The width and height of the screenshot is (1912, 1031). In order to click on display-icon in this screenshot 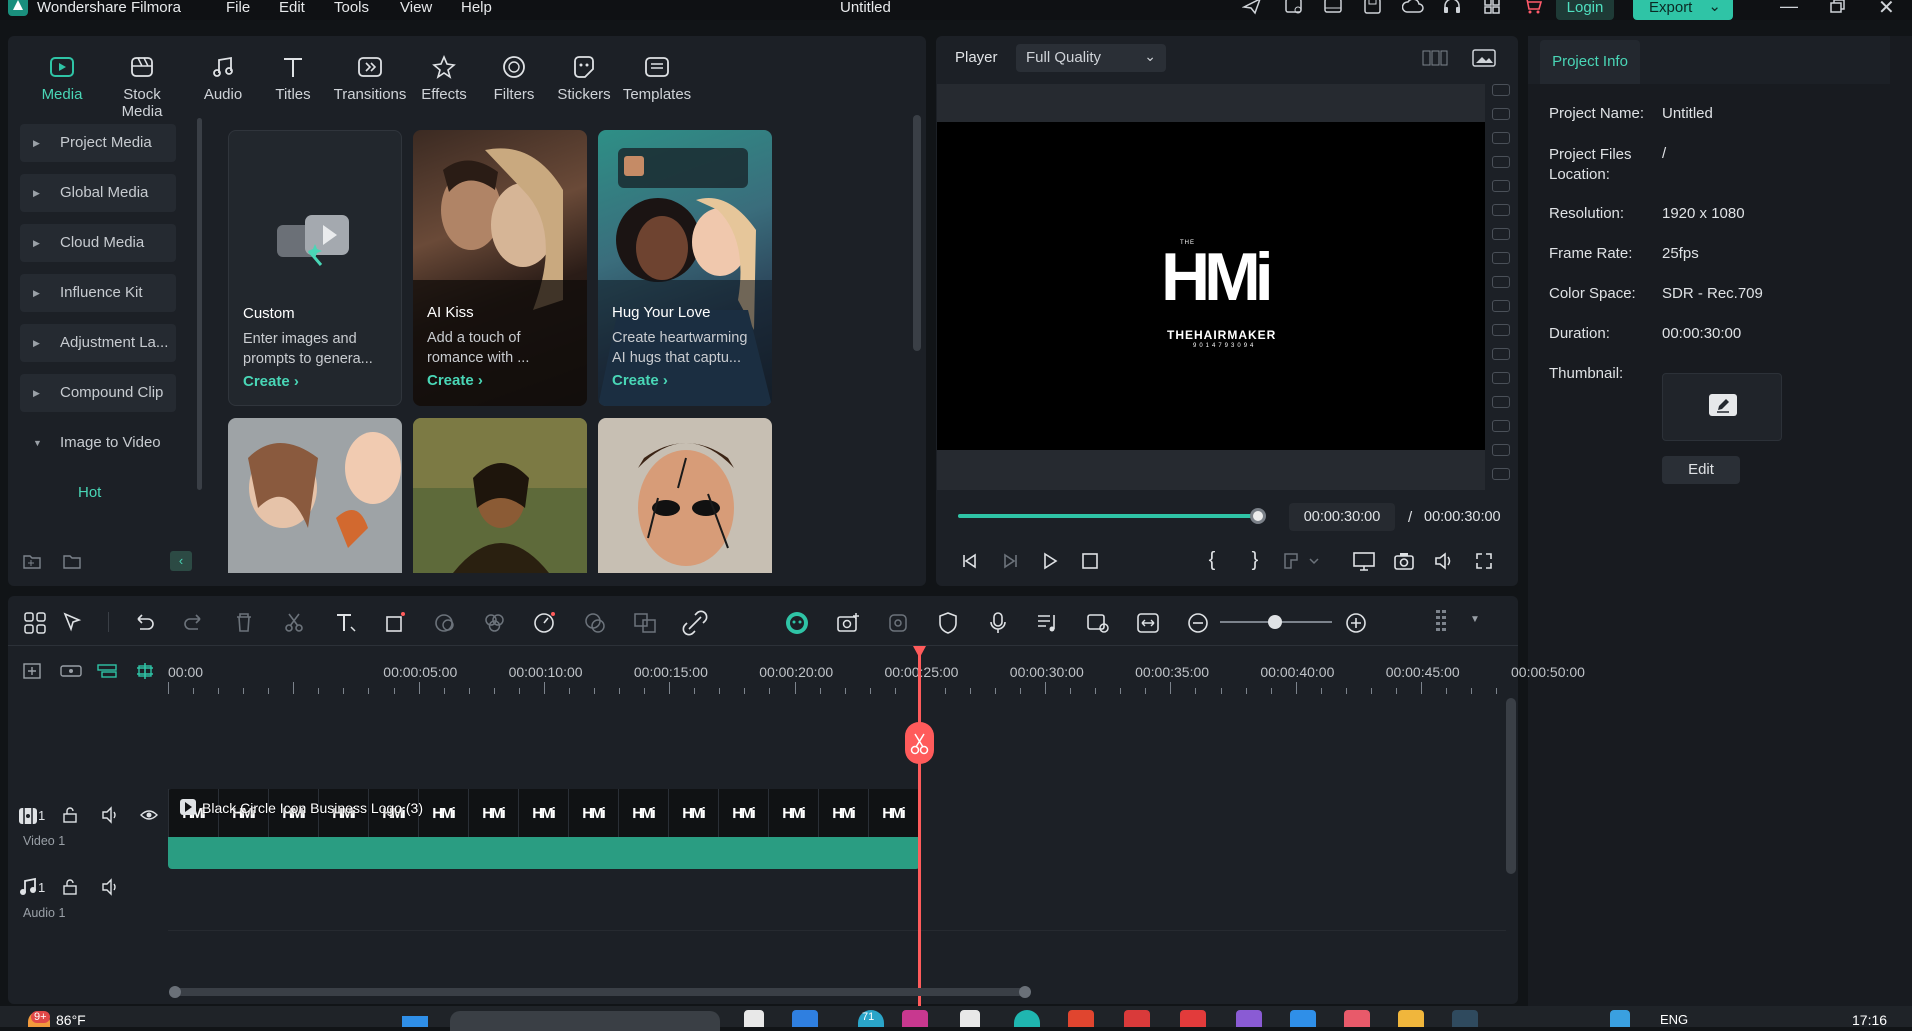, I will do `click(1364, 561)`.